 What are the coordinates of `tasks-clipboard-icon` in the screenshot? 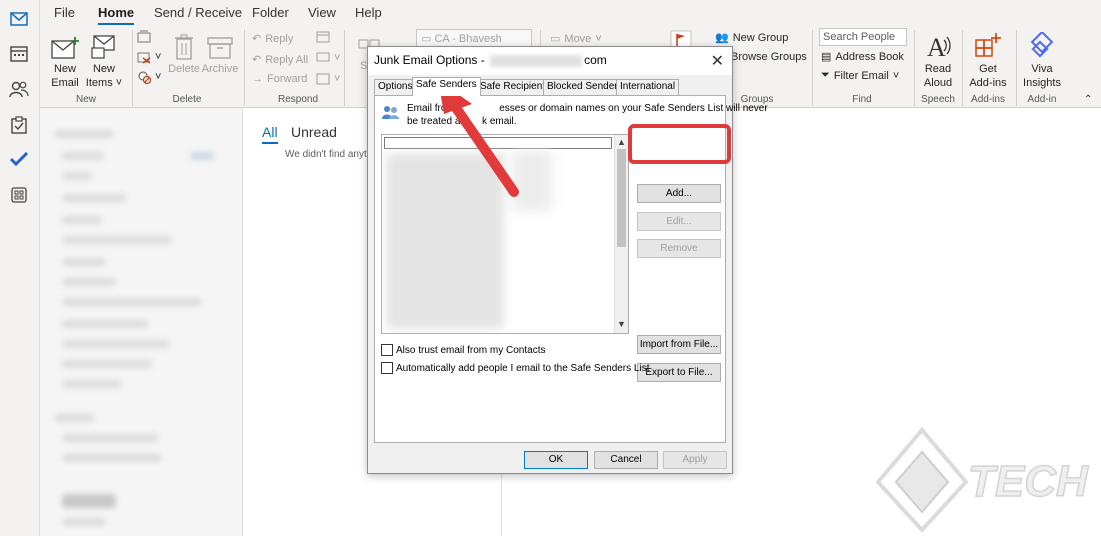 It's located at (19, 125).